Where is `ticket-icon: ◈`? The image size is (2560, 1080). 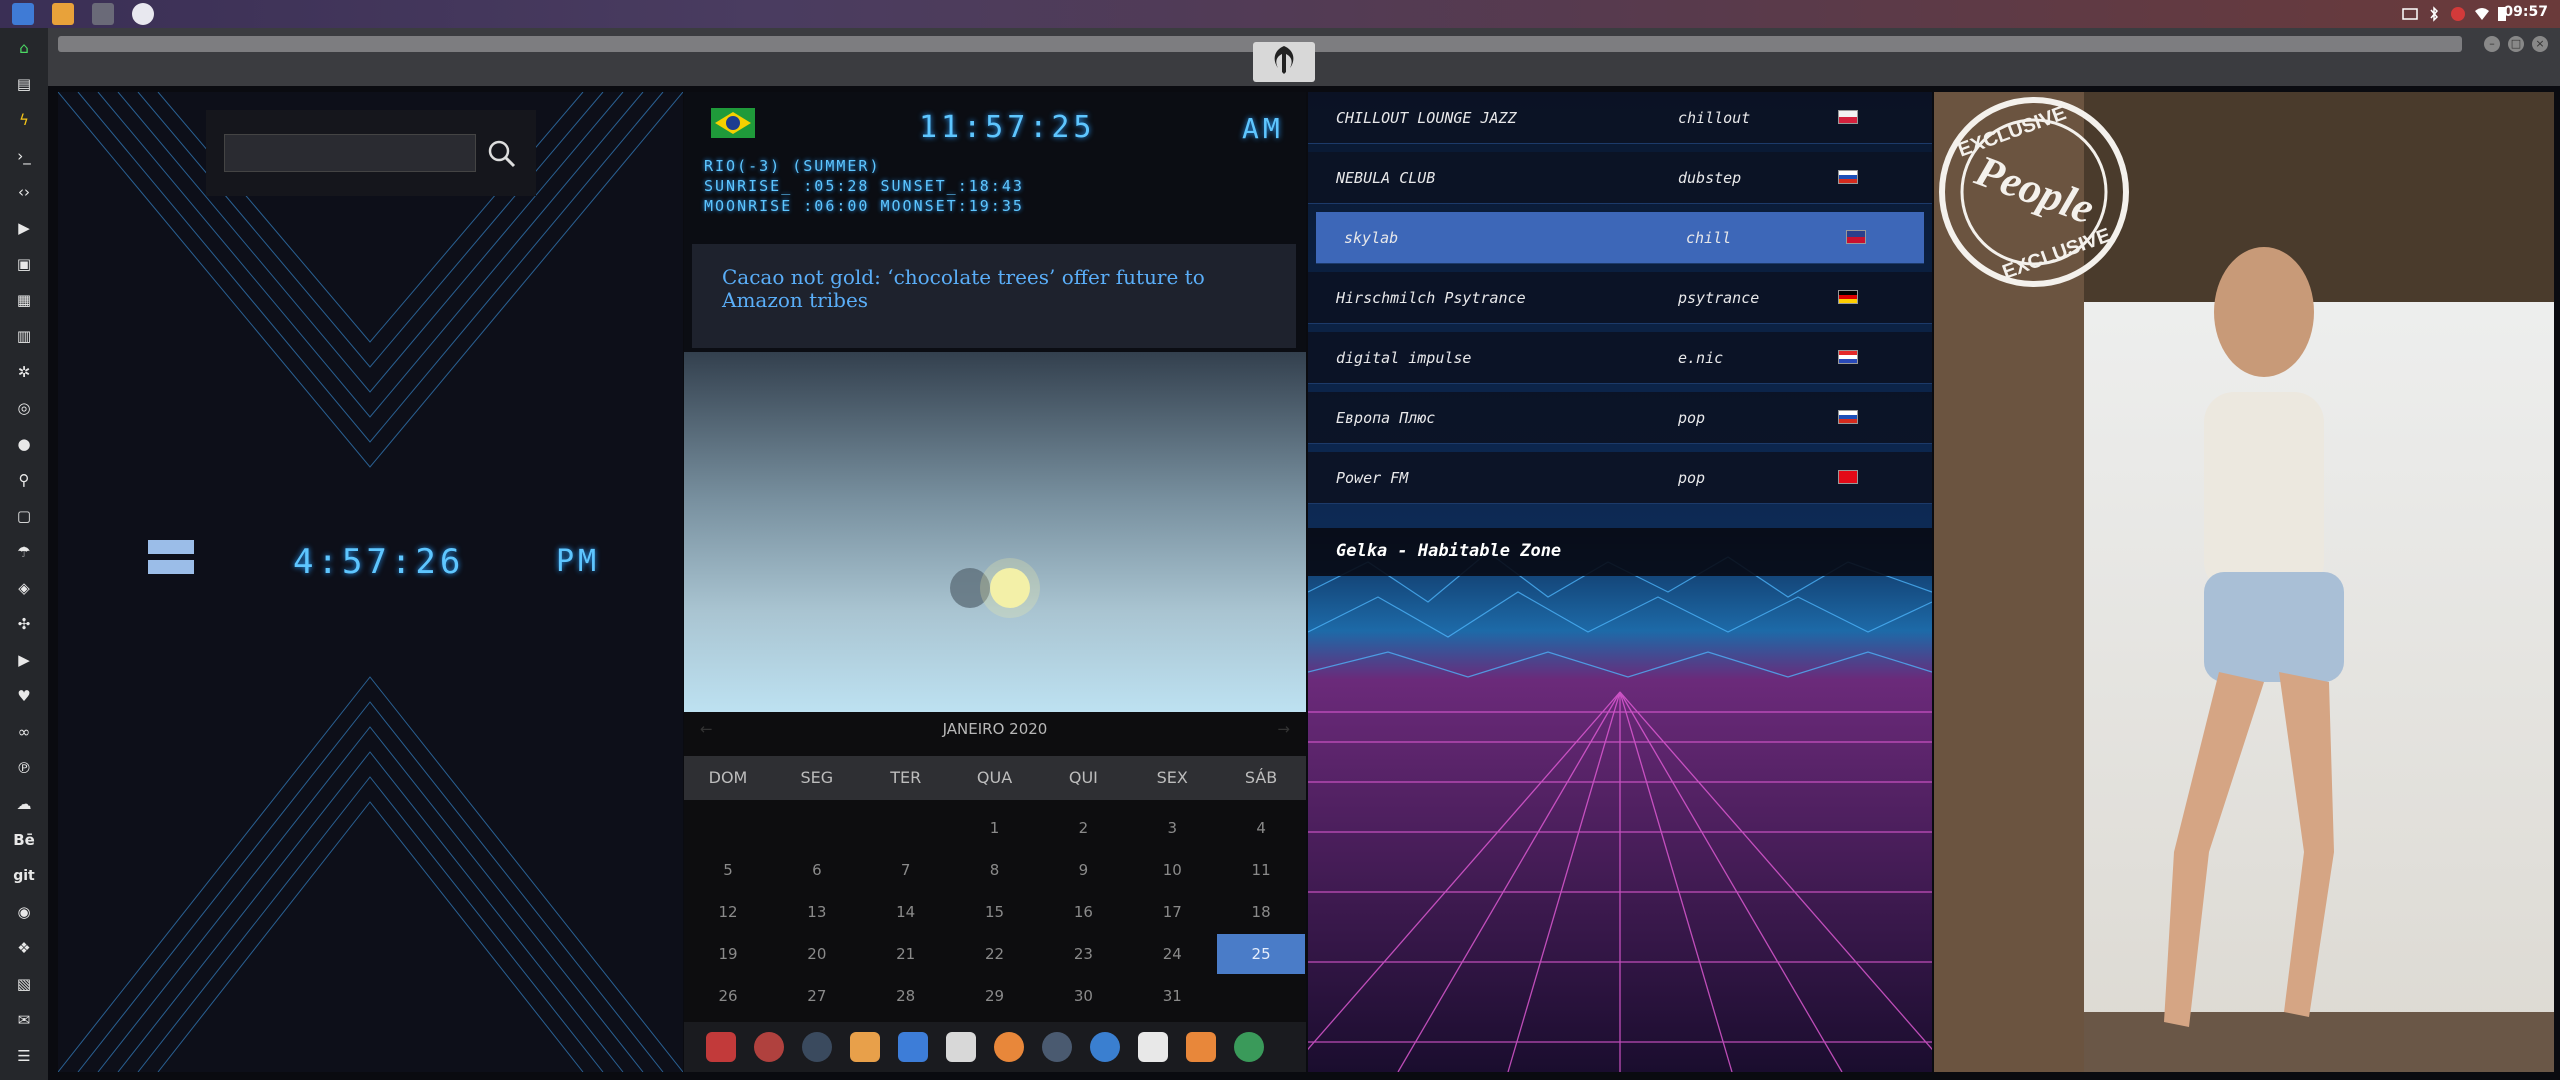 ticket-icon: ◈ is located at coordinates (24, 588).